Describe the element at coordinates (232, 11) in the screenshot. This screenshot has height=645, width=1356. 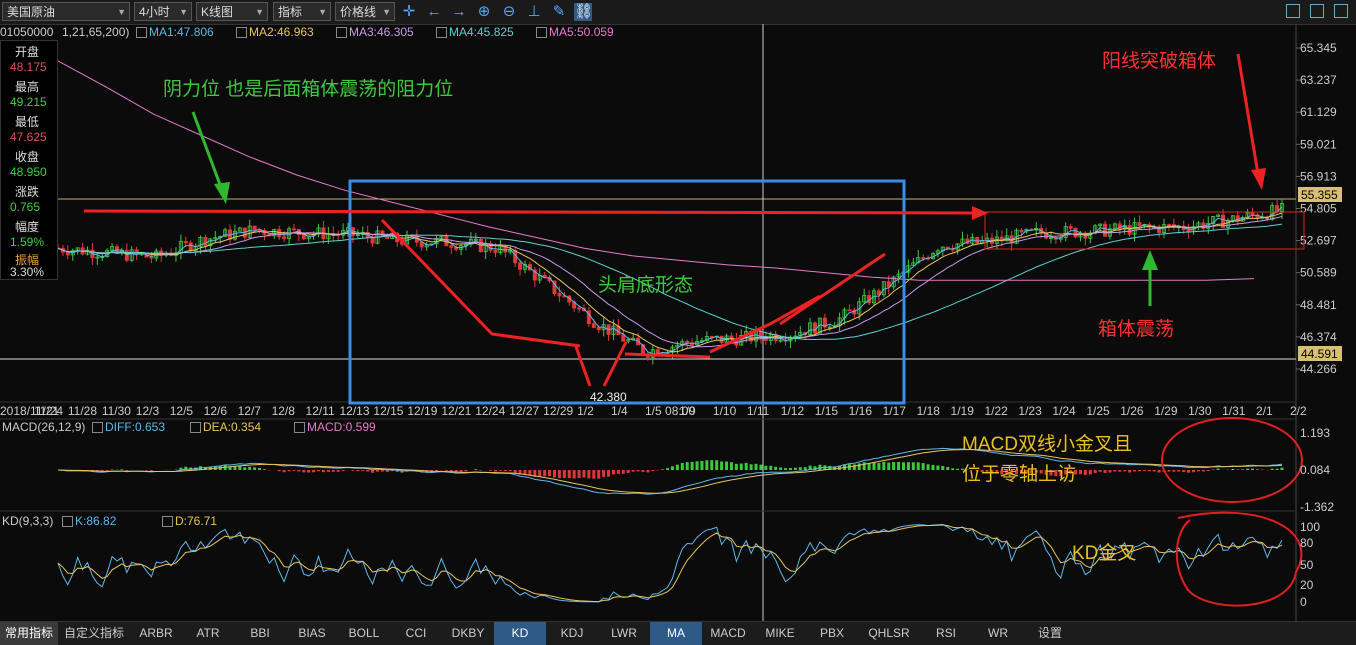
I see `chart-type-select: K线图 ▼` at that location.